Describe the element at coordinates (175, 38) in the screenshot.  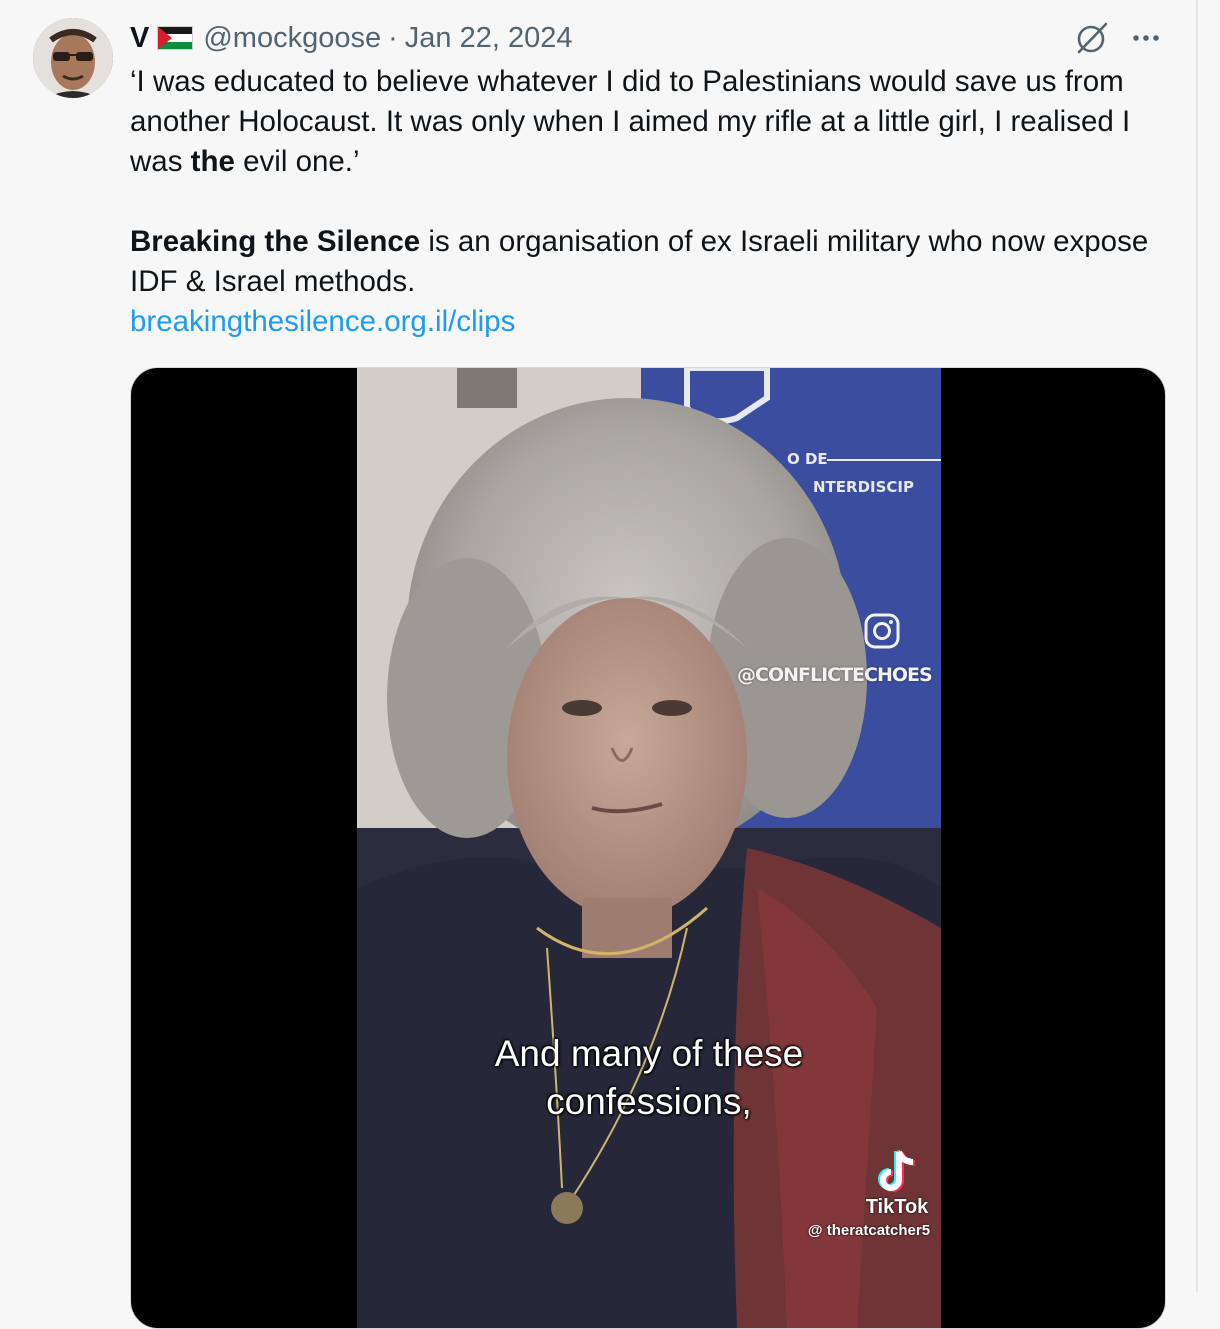
I see `palestine-flag-icon` at that location.